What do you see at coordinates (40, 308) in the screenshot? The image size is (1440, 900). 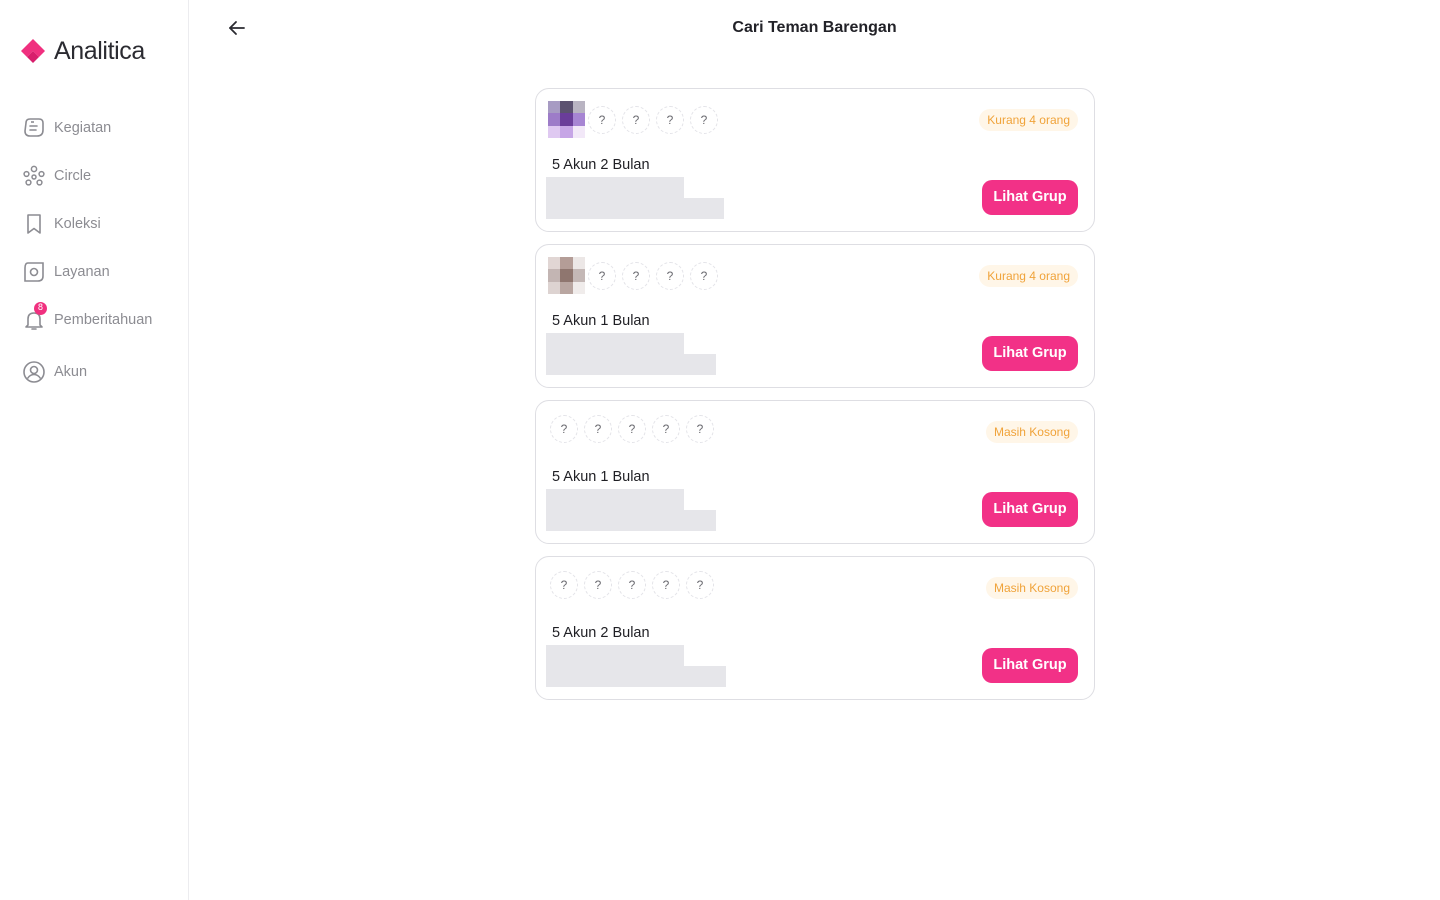 I see `notification-badge: 8` at bounding box center [40, 308].